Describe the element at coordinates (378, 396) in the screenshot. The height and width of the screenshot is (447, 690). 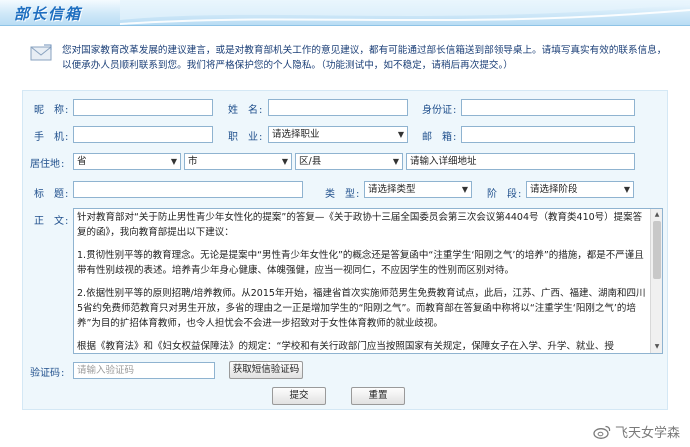
I see `reset-button: 重置` at that location.